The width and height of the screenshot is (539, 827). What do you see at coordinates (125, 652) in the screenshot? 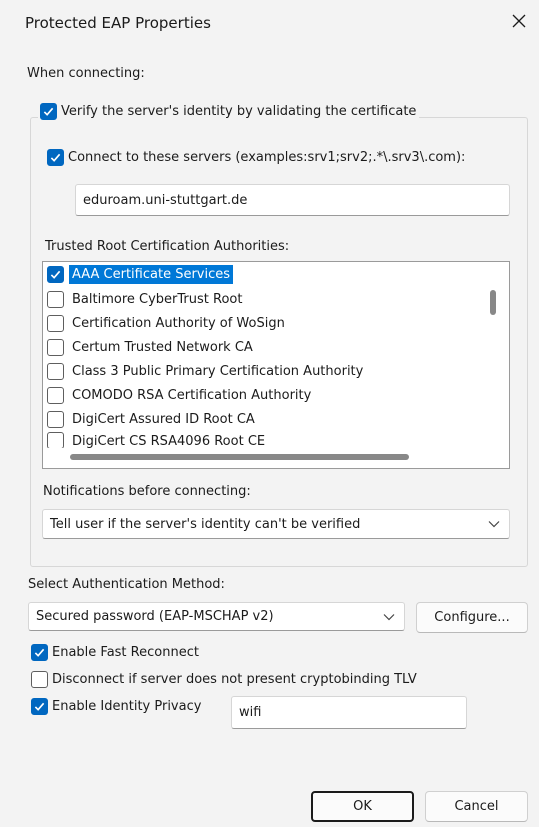
I see `fast-reconnect-label: Enable Fast Reconnect` at bounding box center [125, 652].